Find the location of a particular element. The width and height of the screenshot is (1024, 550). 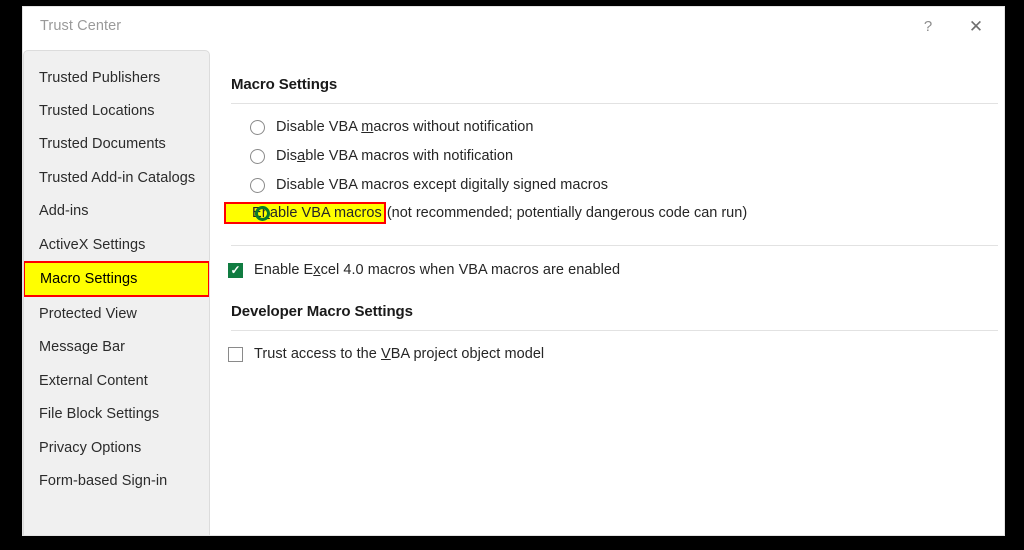

sidebar-item-activex-settings: ActiveX Settings is located at coordinates (116, 244).